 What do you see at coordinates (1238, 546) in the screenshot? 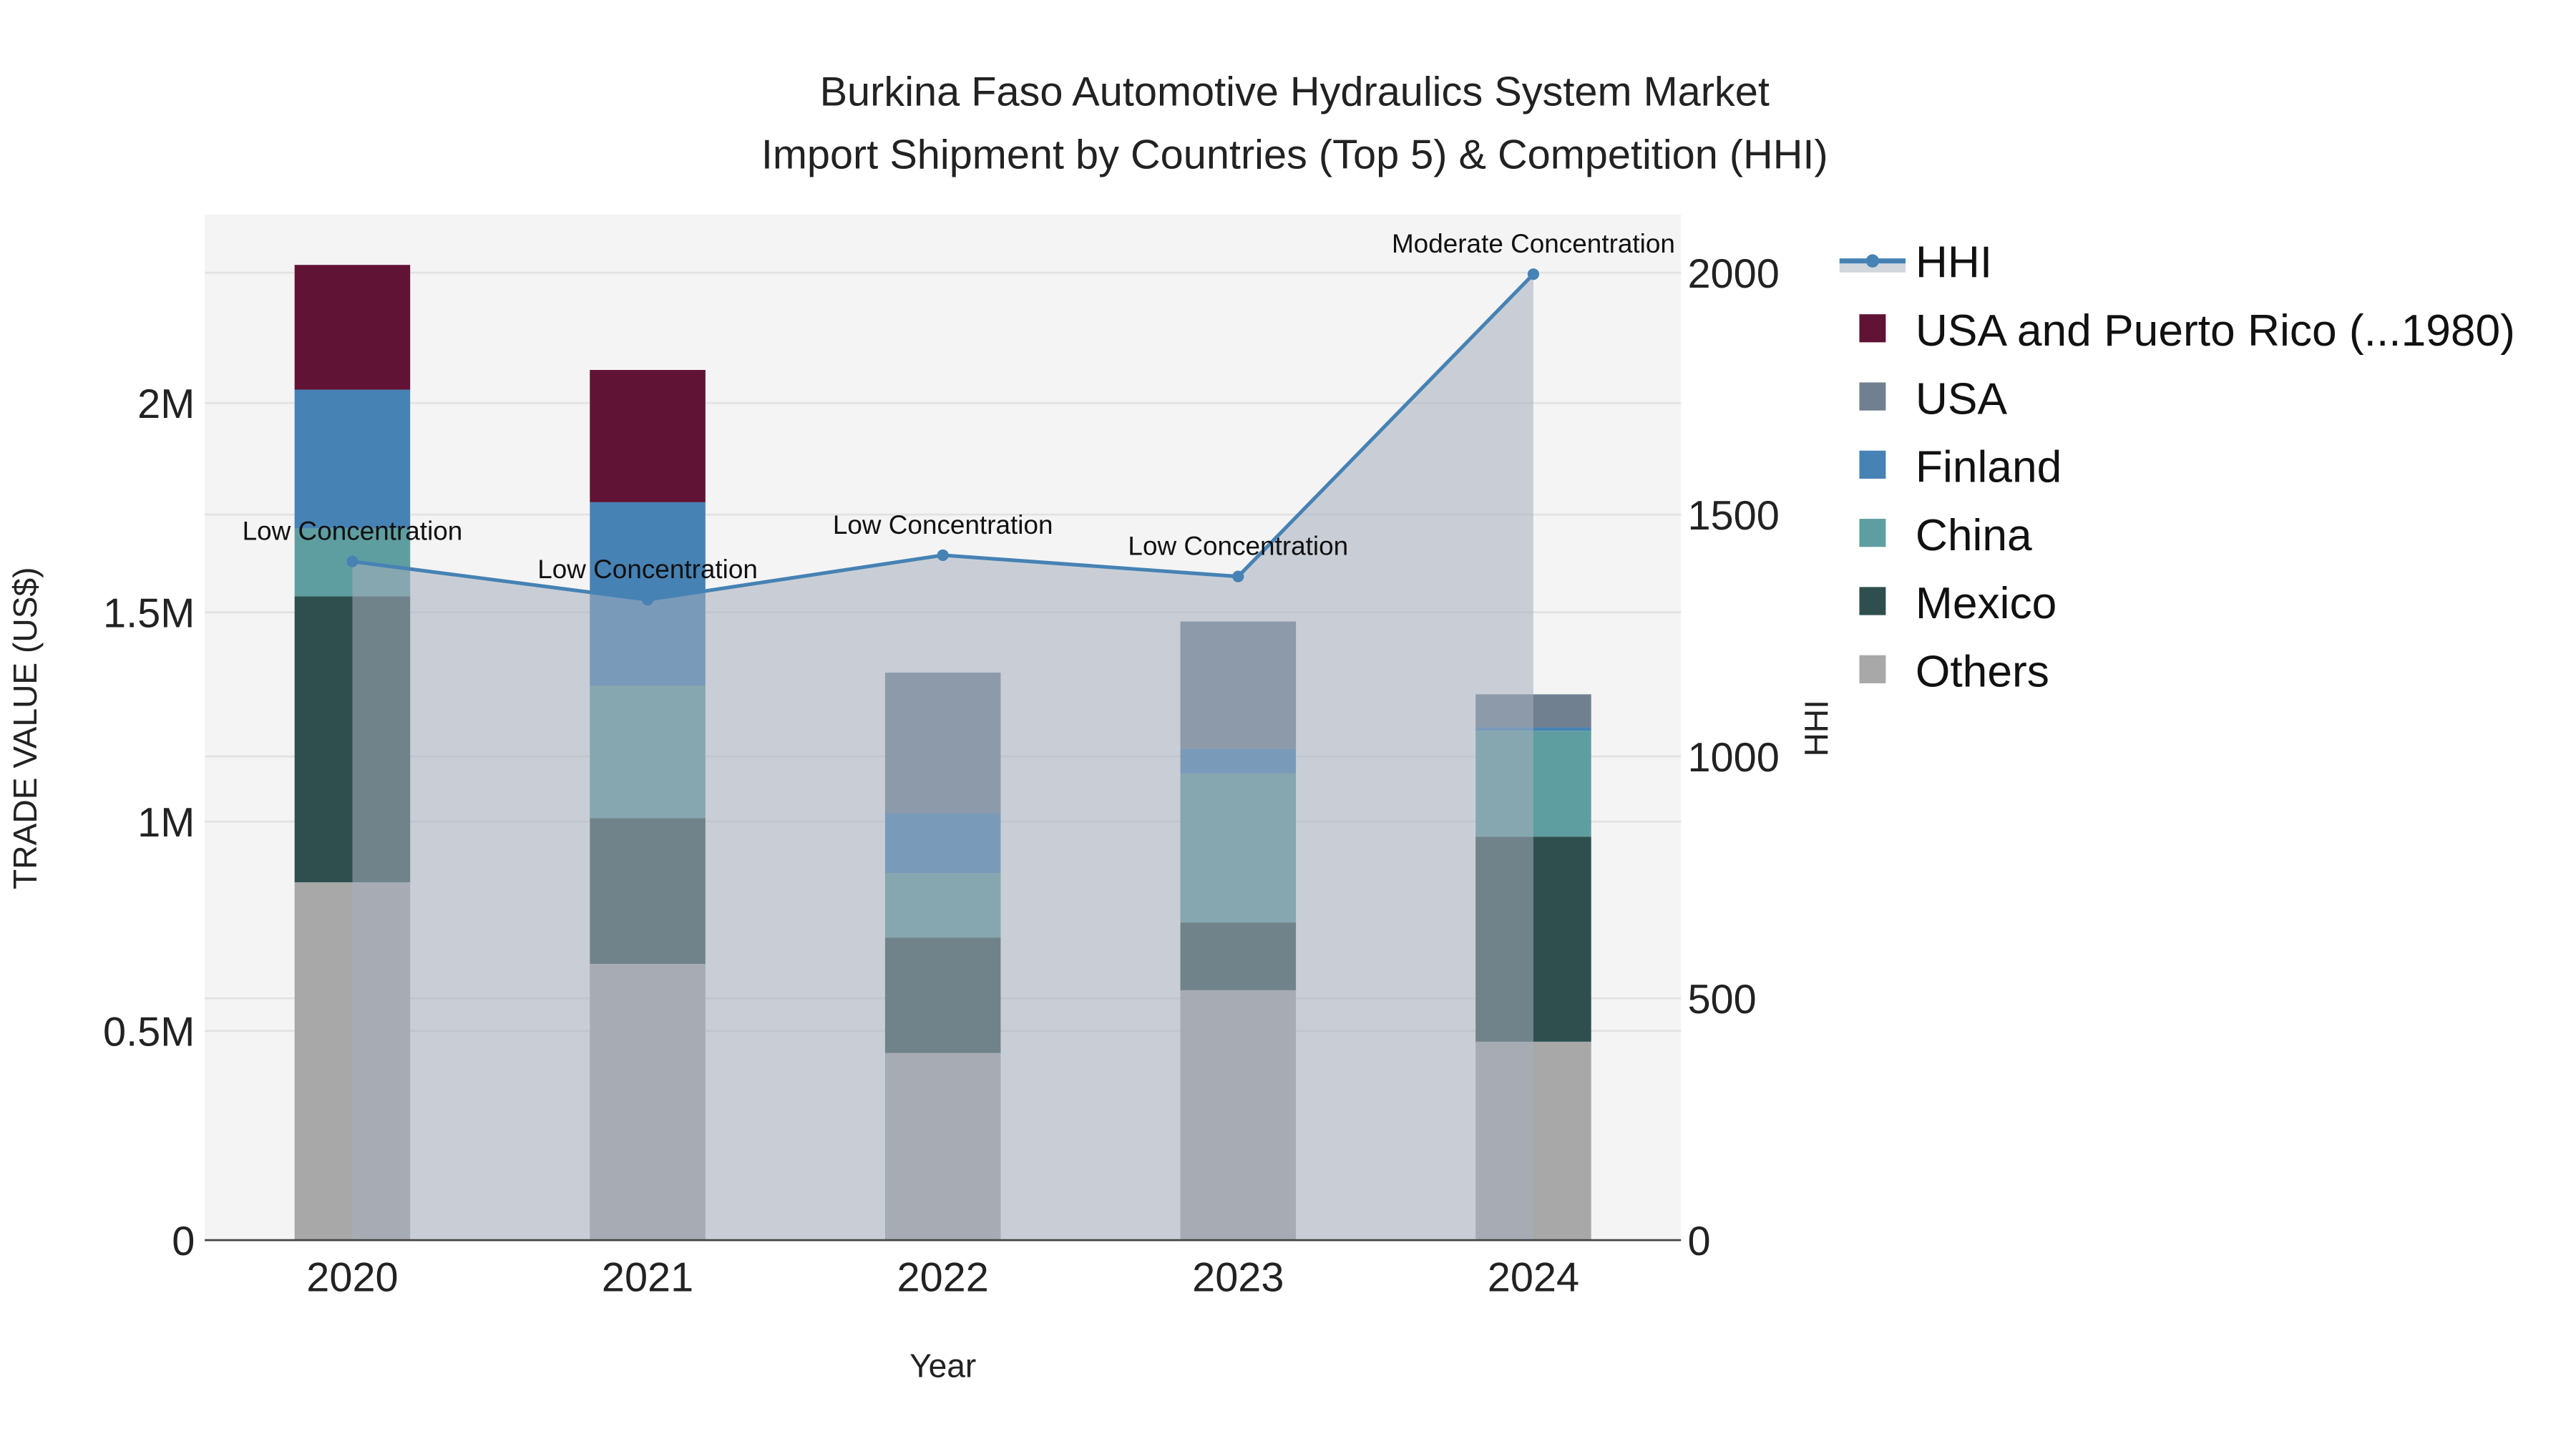
I see `hhi-label-2023: Low Concentration` at bounding box center [1238, 546].